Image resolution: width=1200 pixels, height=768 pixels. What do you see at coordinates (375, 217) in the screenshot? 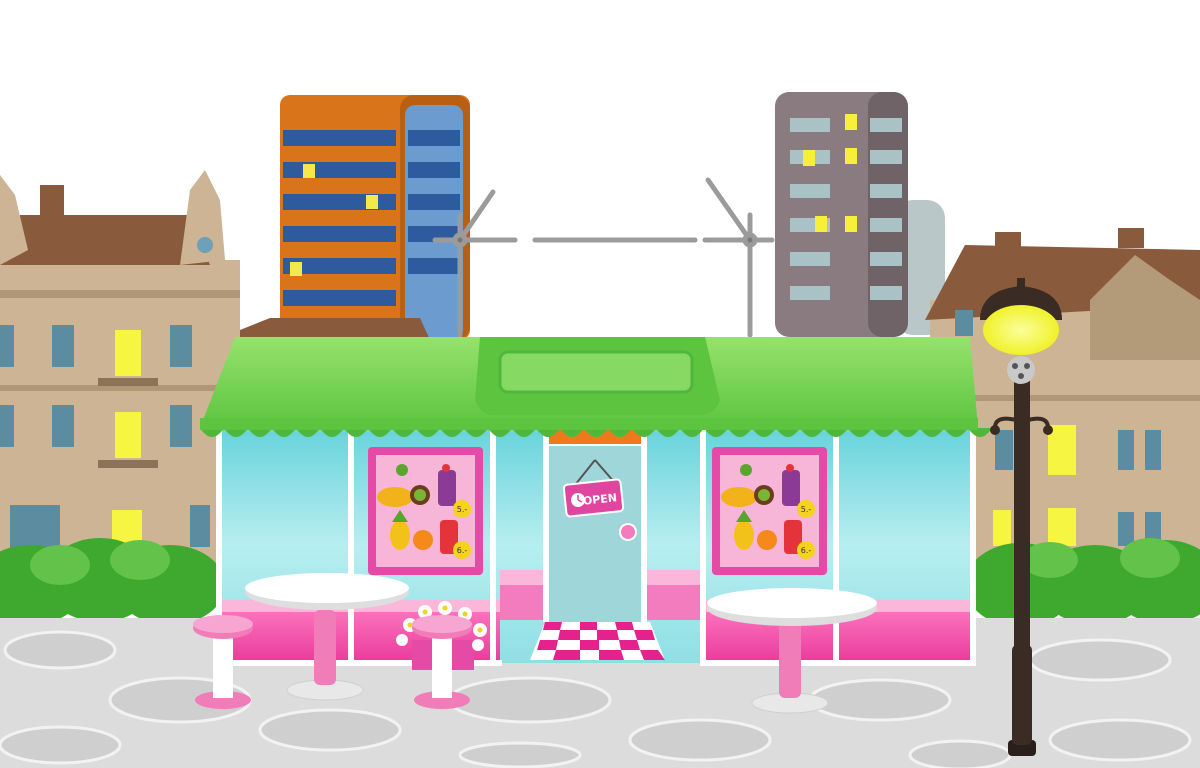
I see `orange-office-tower` at bounding box center [375, 217].